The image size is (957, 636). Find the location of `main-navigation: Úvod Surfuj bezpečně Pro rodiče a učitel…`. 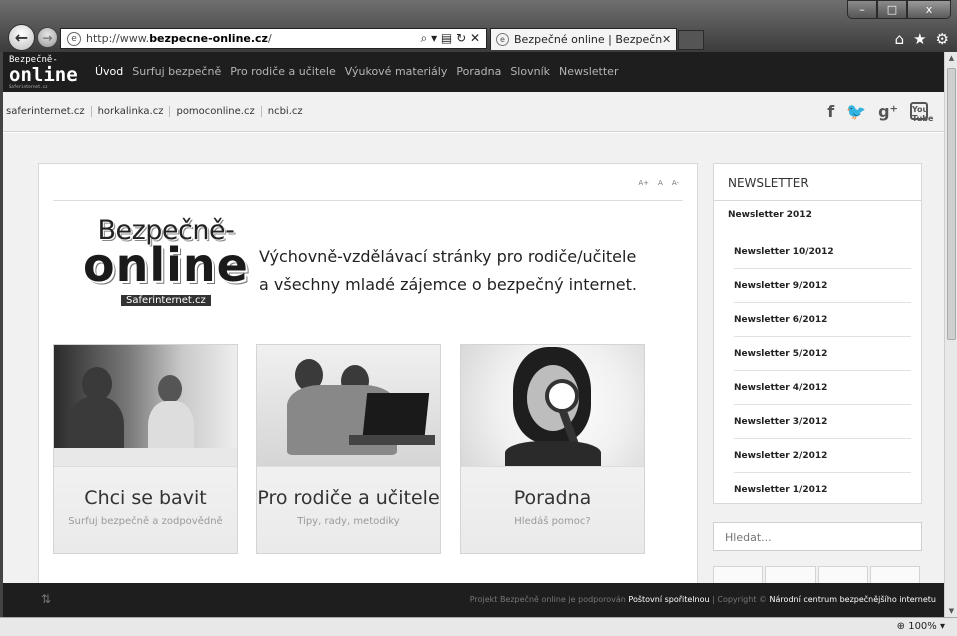

main-navigation: Úvod Surfuj bezpečně Pro rodiče a učitel… is located at coordinates (356, 71).